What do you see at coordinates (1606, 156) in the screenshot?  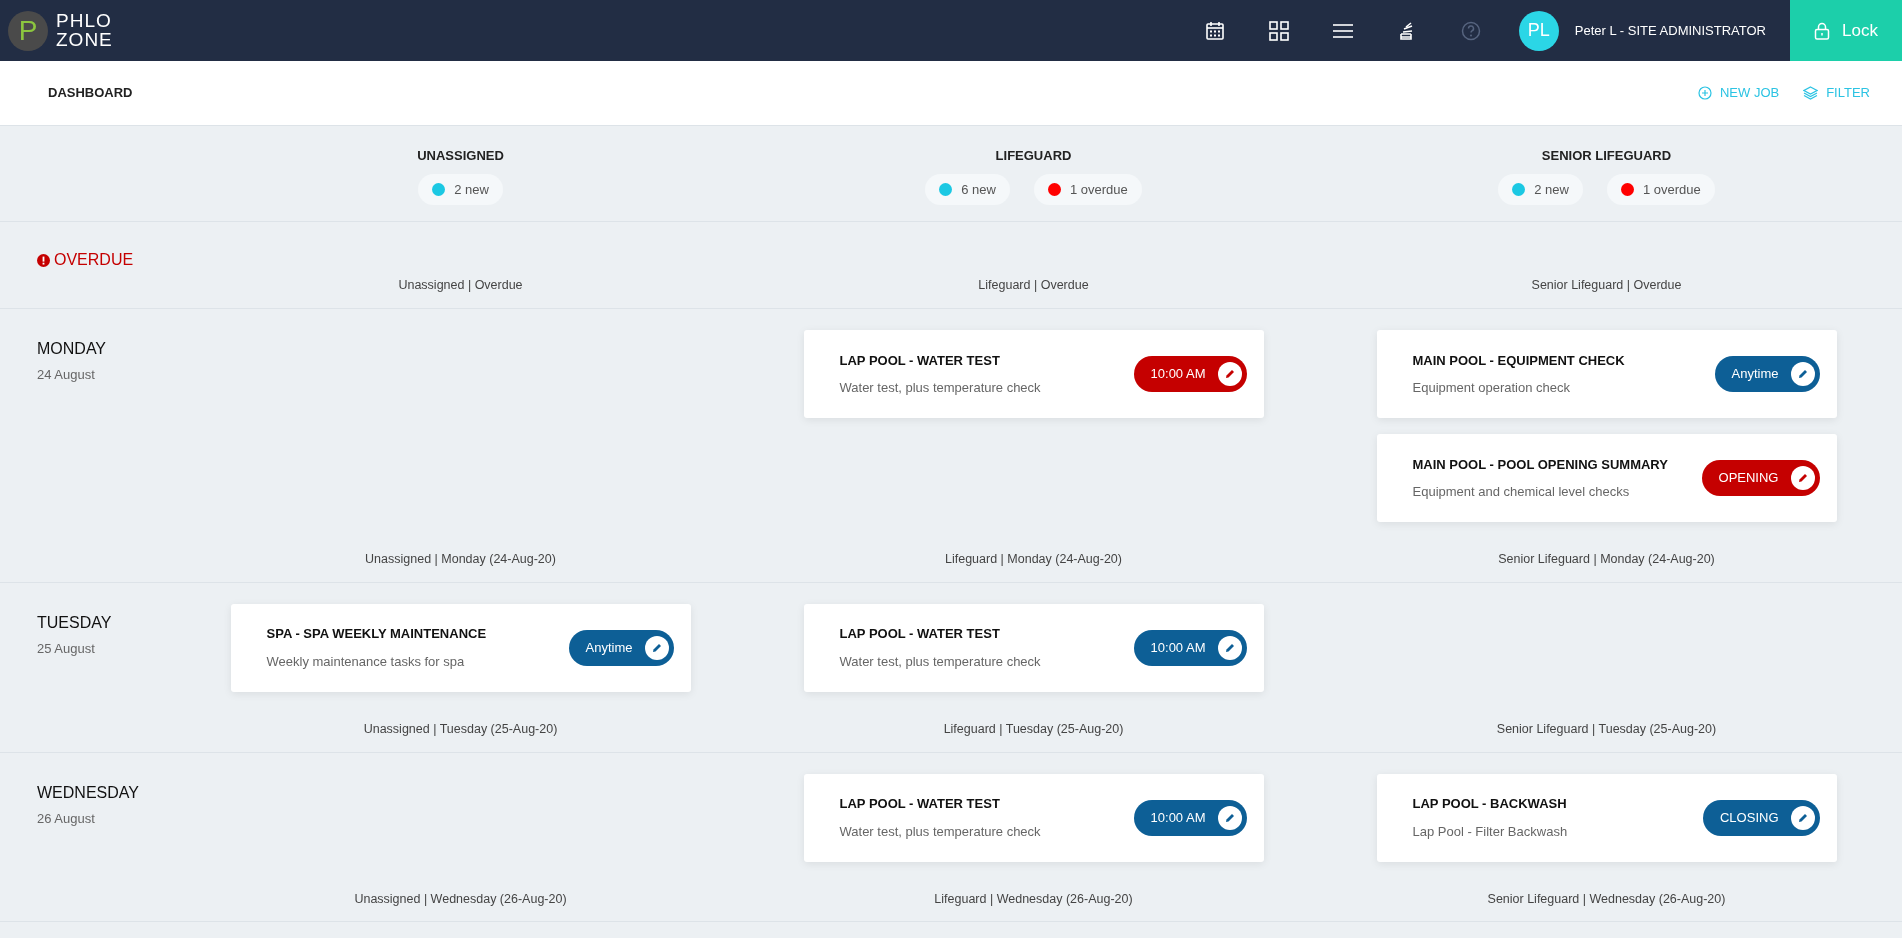 I see `column-title: SENIOR LIFEGUARD` at bounding box center [1606, 156].